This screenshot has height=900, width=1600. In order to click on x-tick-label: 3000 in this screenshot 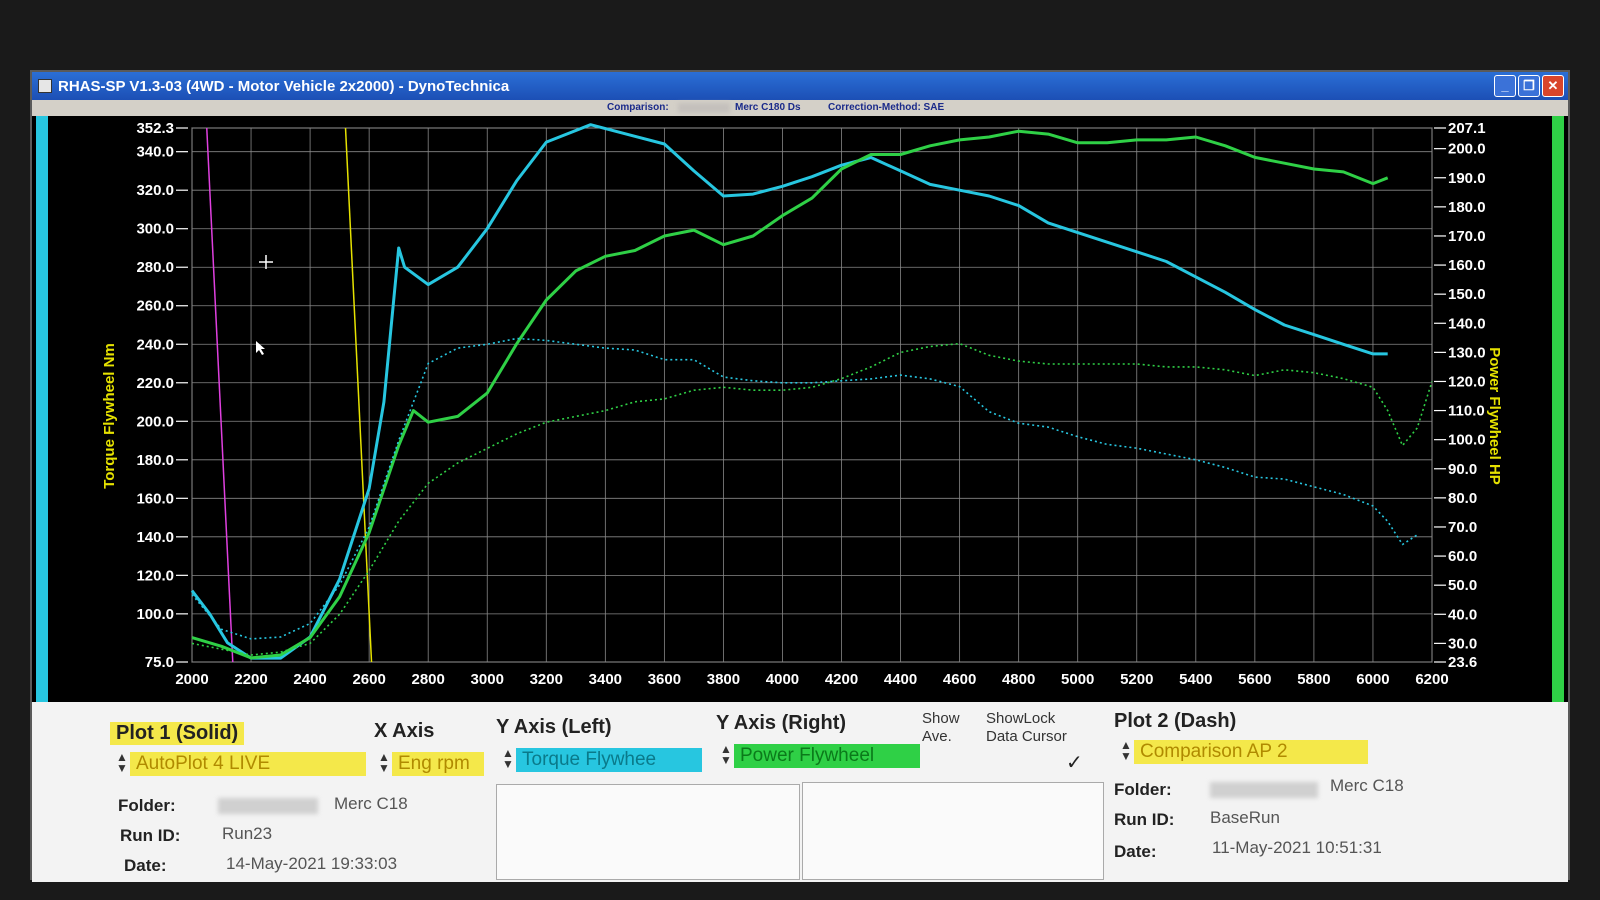, I will do `click(487, 679)`.